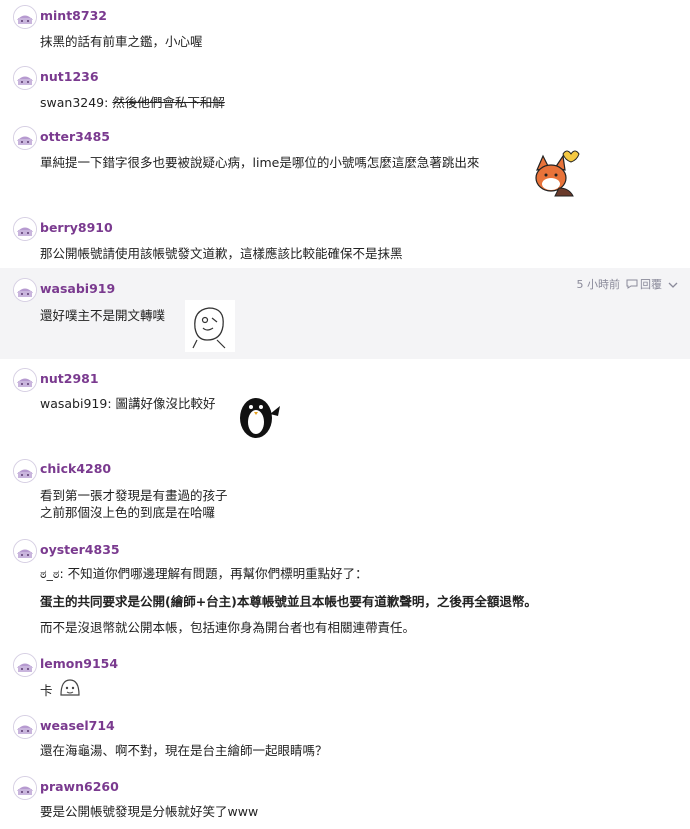 Image resolution: width=690 pixels, height=829 pixels. I want to click on username: otter3485, so click(75, 136).